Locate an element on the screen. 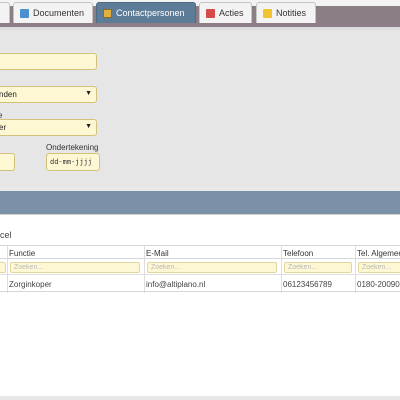  select-dropdown-2: er ▼ is located at coordinates (48, 127).